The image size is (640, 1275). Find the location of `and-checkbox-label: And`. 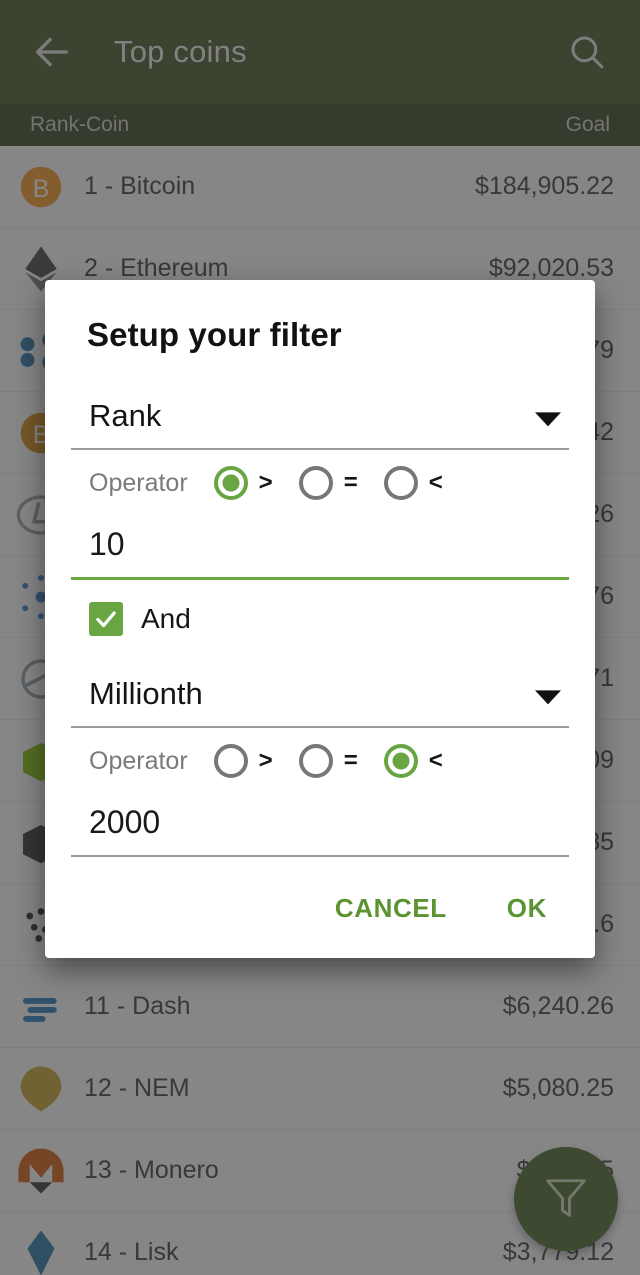

and-checkbox-label: And is located at coordinates (166, 618).